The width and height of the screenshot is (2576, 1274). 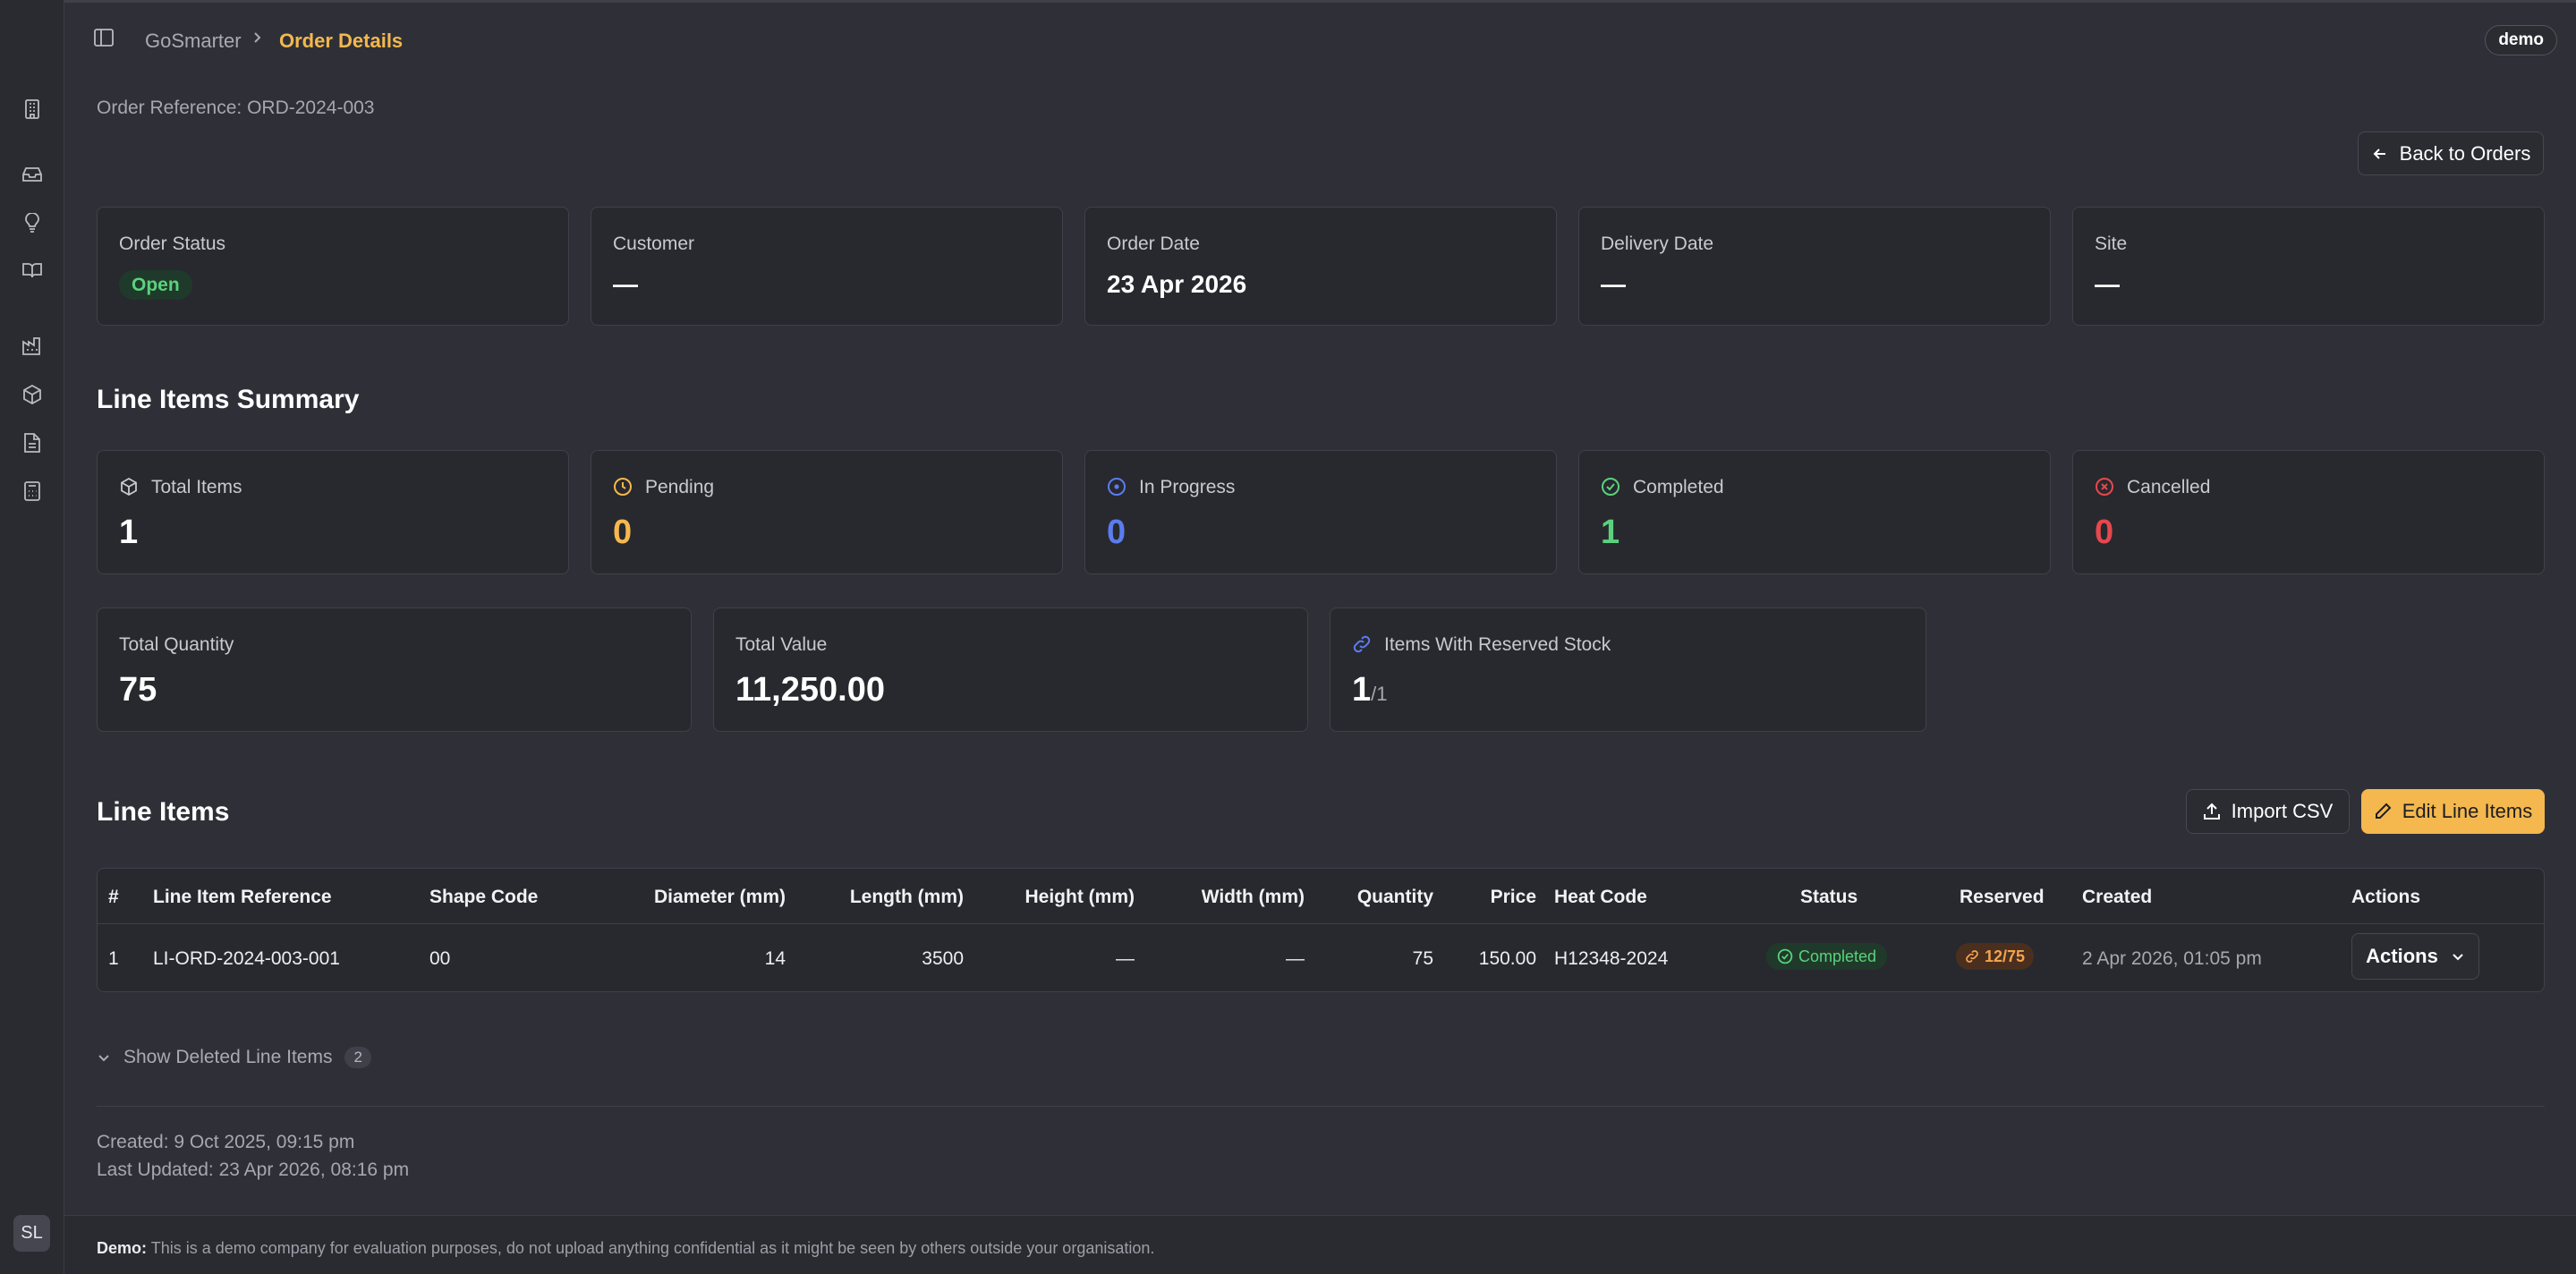 I want to click on import-csv-button: Import CSV, so click(x=2268, y=811).